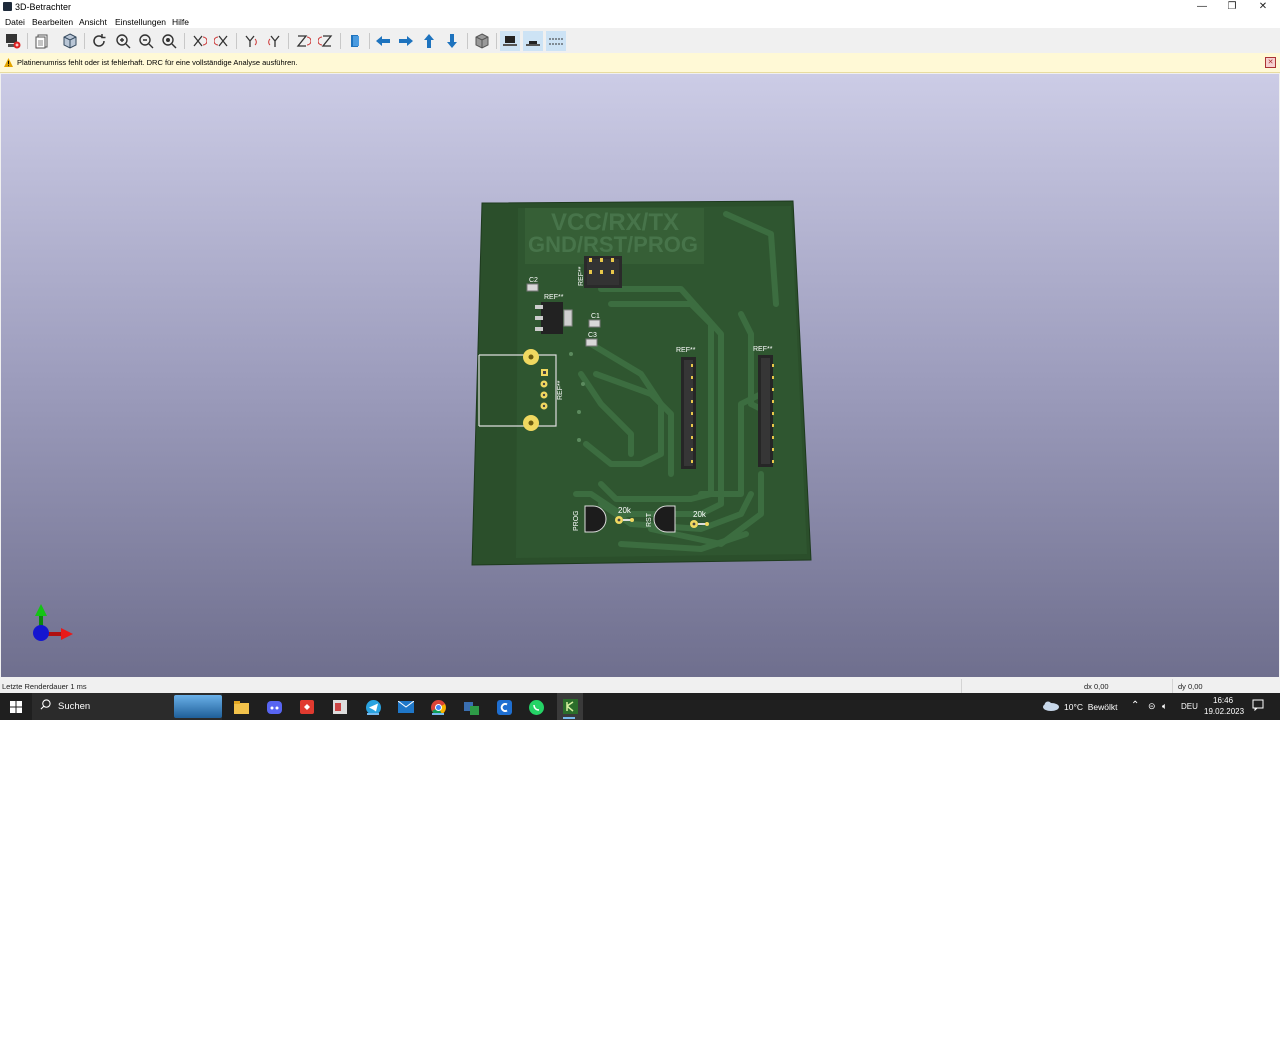 Image resolution: width=1280 pixels, height=1043 pixels. Describe the element at coordinates (532, 287) in the screenshot. I see `capacitor-c2` at that location.